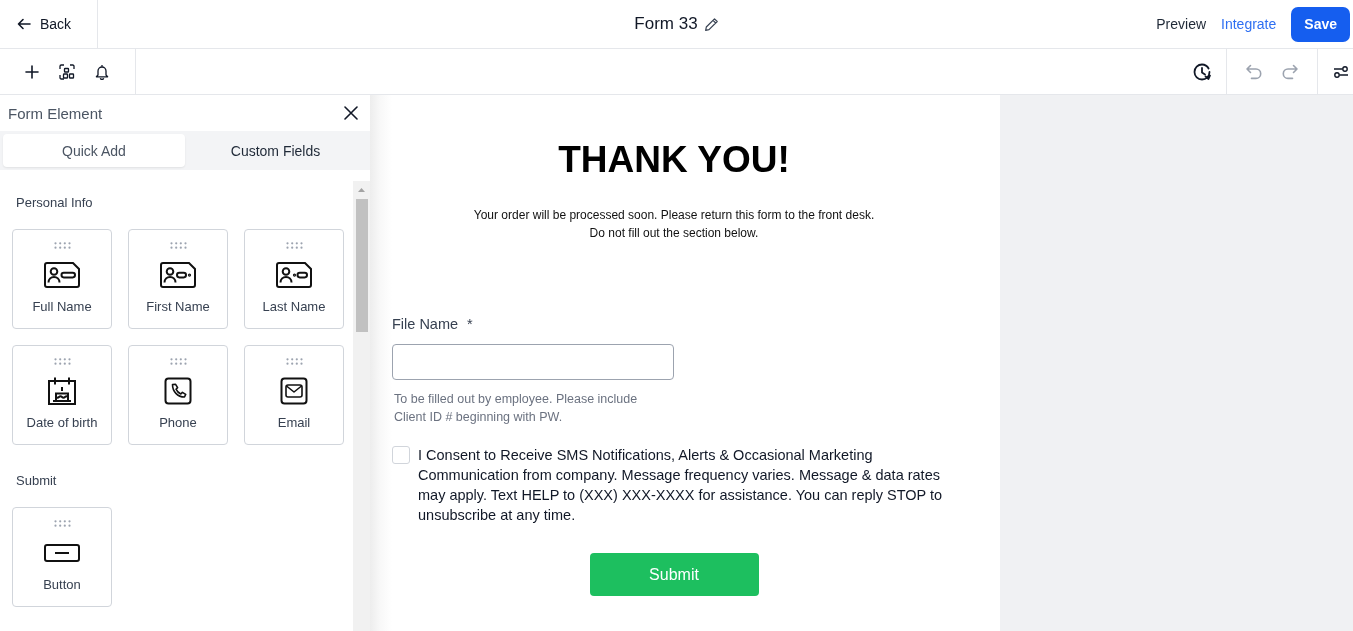 The height and width of the screenshot is (631, 1353). What do you see at coordinates (62, 391) in the screenshot?
I see `calendar-cake-icon` at bounding box center [62, 391].